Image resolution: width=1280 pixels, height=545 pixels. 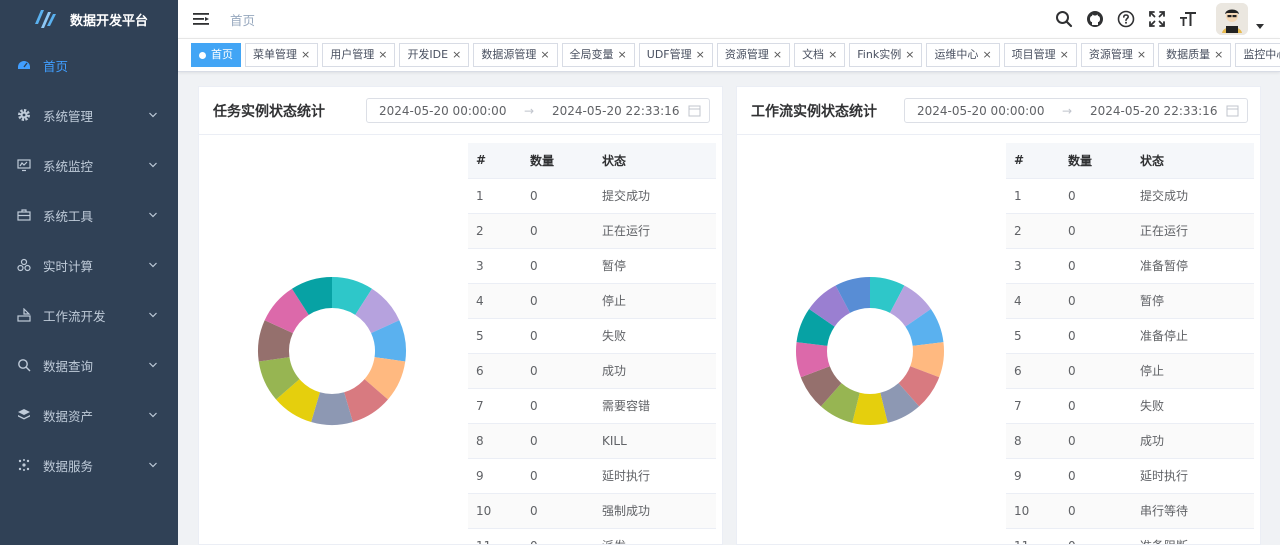 What do you see at coordinates (89, 365) in the screenshot?
I see `sidebar-item-6: 数据查询` at bounding box center [89, 365].